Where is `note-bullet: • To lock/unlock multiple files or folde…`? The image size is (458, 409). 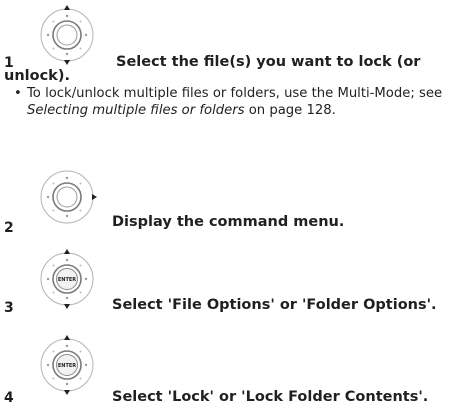 note-bullet: • To lock/unlock multiple files or folde… is located at coordinates (235, 102).